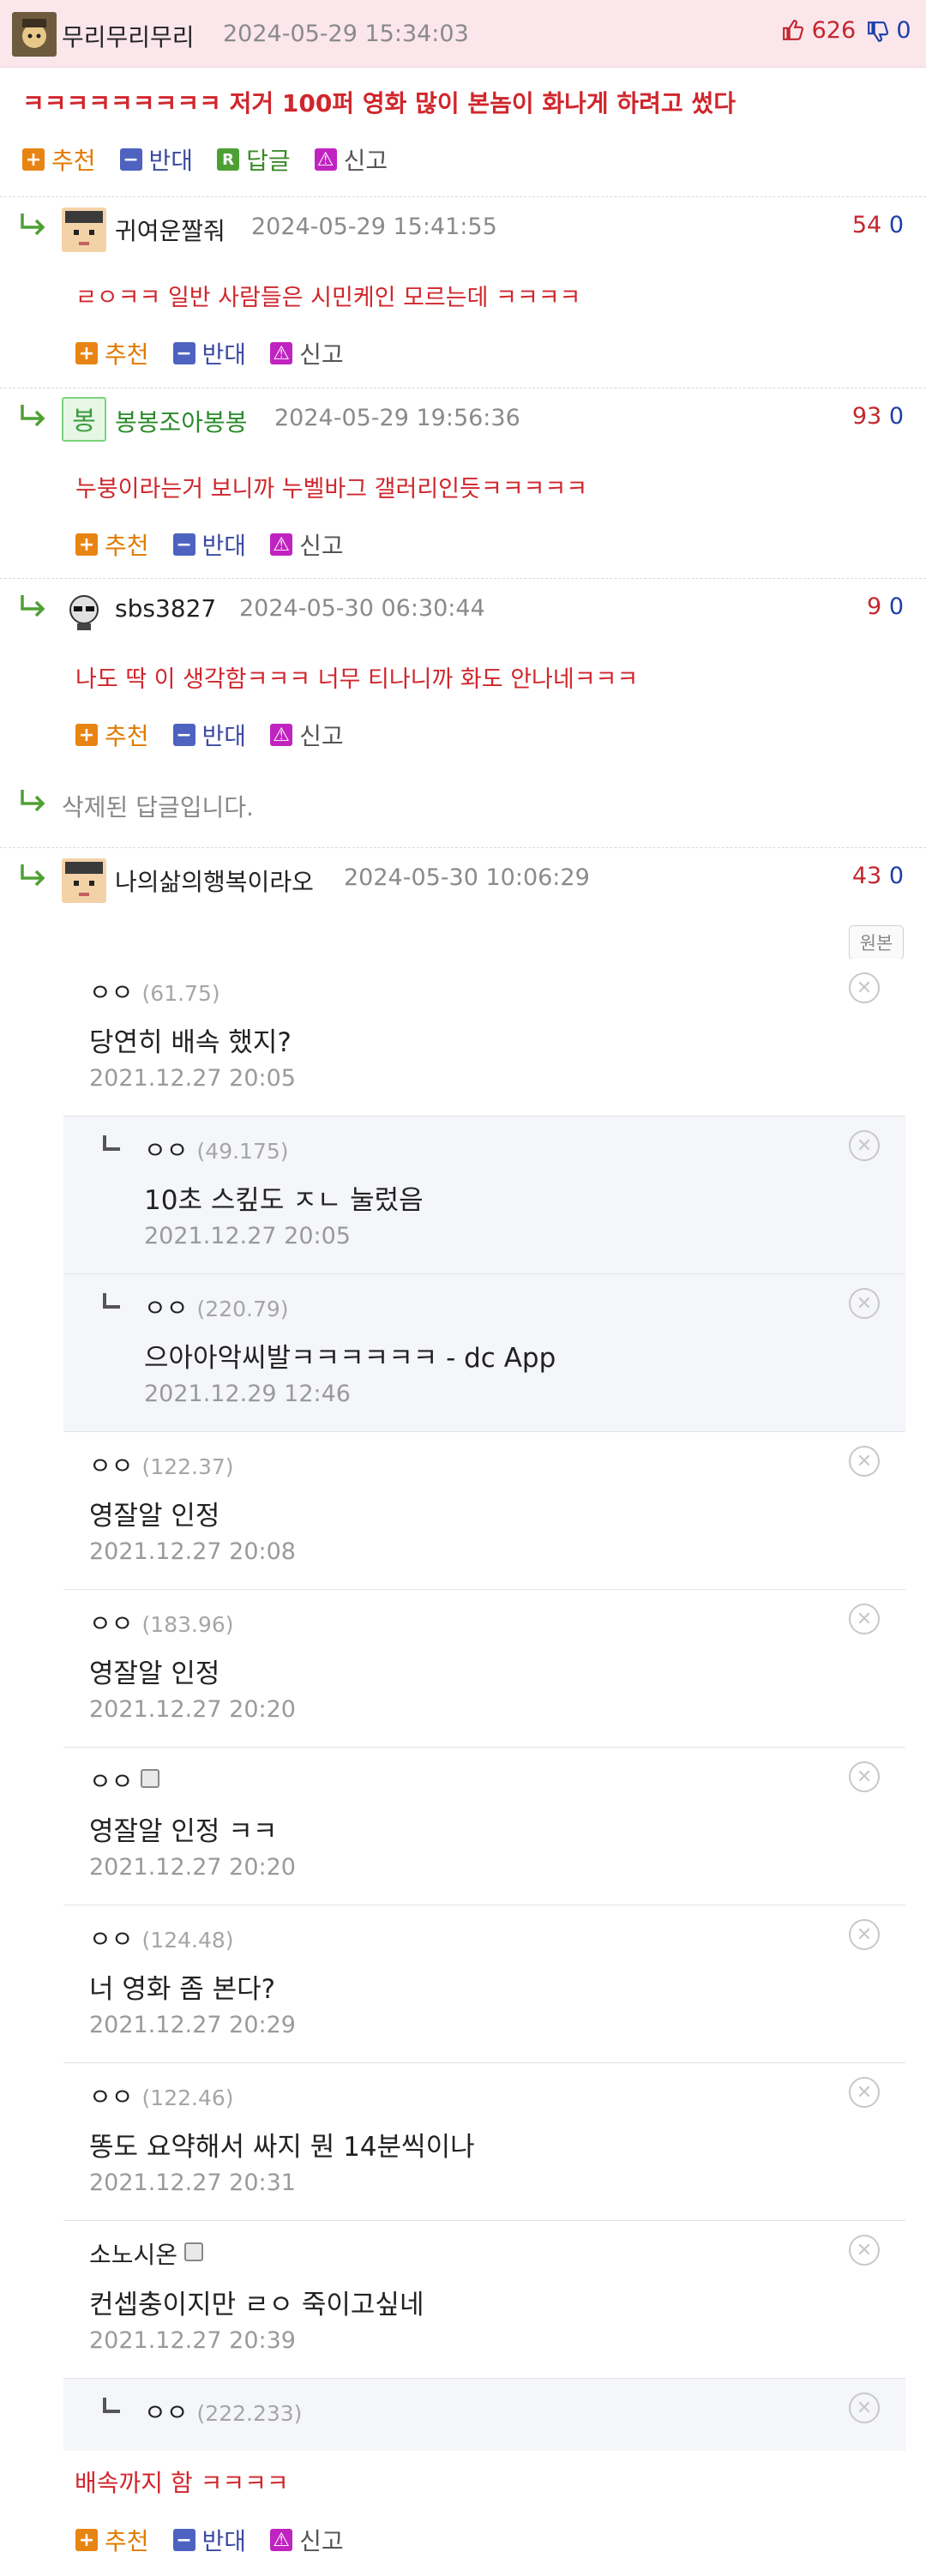  I want to click on reply-button: R 답글, so click(254, 159).